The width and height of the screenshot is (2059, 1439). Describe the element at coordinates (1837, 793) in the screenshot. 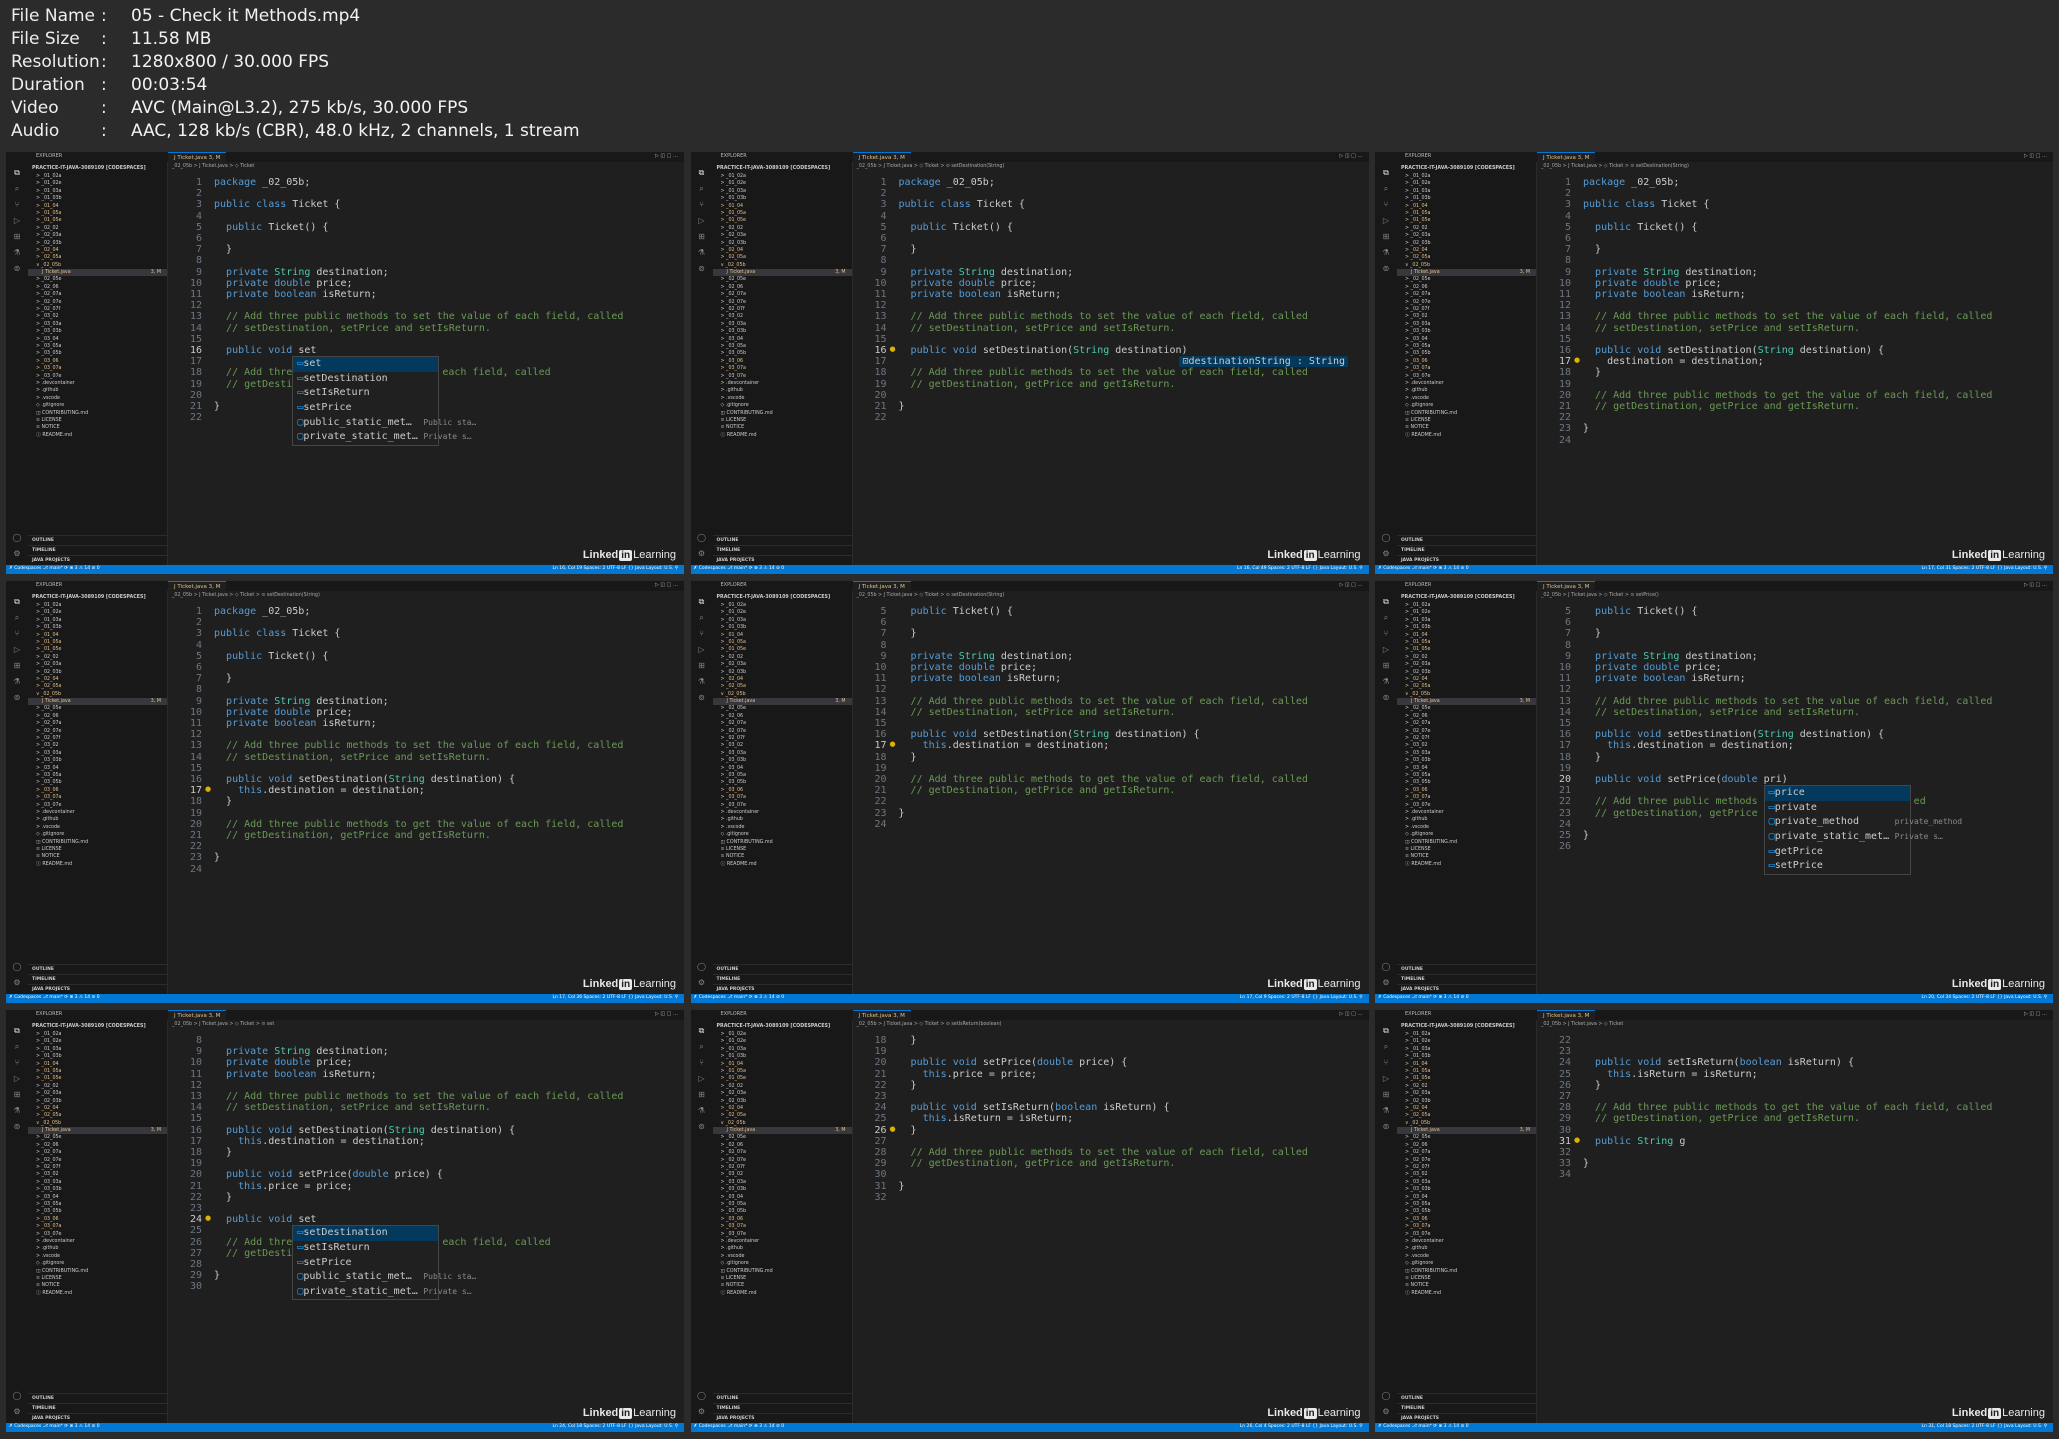

I see `suggestion-item: ▭price` at that location.